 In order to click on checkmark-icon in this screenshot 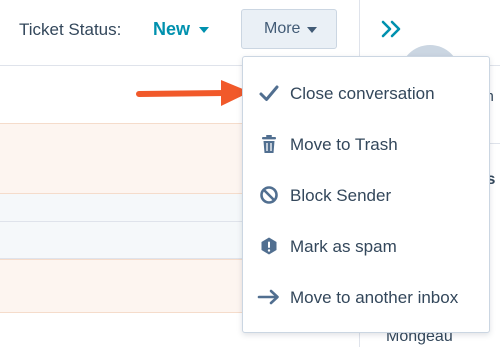, I will do `click(269, 93)`.